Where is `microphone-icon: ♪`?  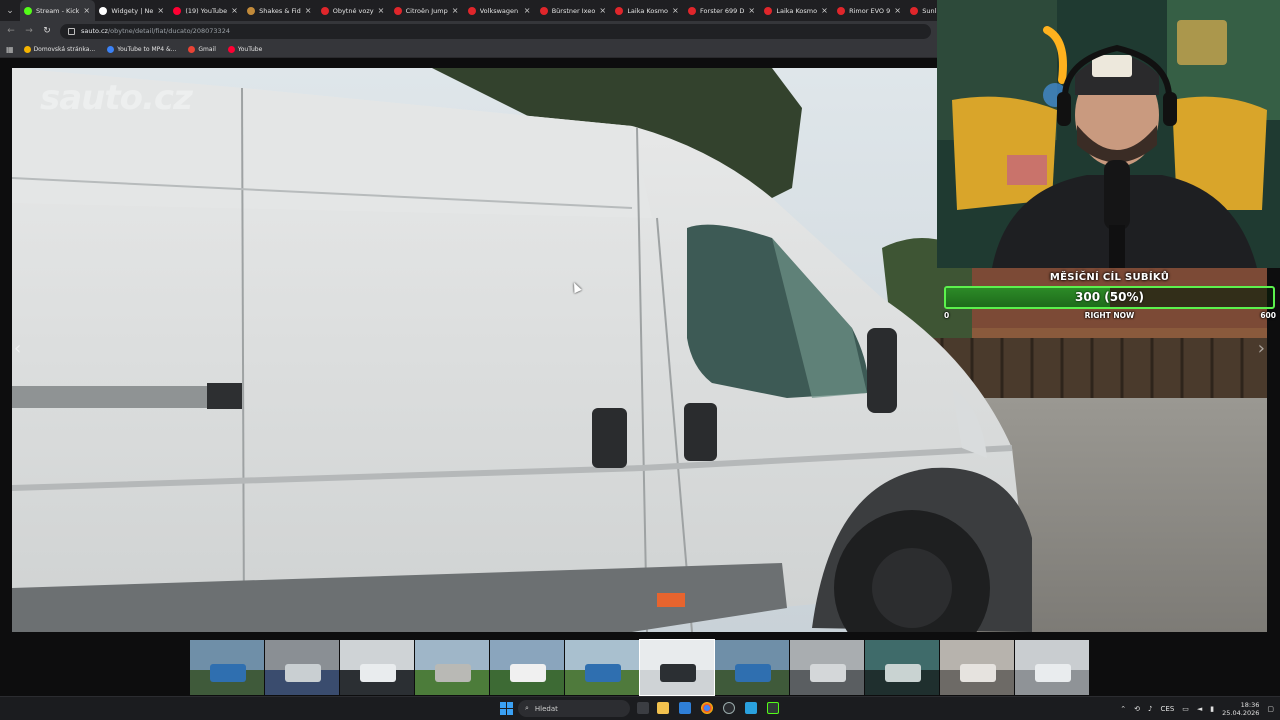
microphone-icon: ♪ is located at coordinates (1150, 709).